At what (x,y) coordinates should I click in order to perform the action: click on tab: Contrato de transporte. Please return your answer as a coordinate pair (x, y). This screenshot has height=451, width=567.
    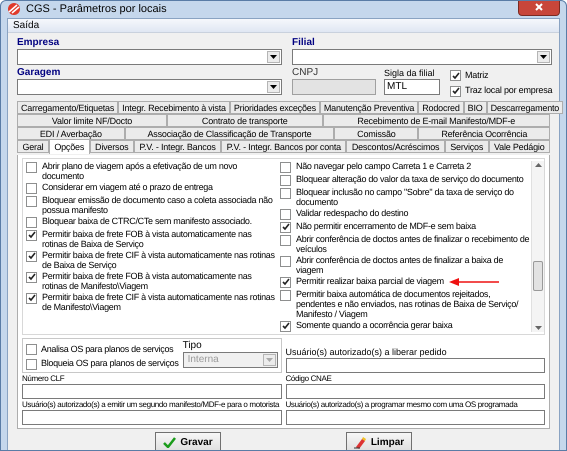
    Looking at the image, I should click on (244, 120).